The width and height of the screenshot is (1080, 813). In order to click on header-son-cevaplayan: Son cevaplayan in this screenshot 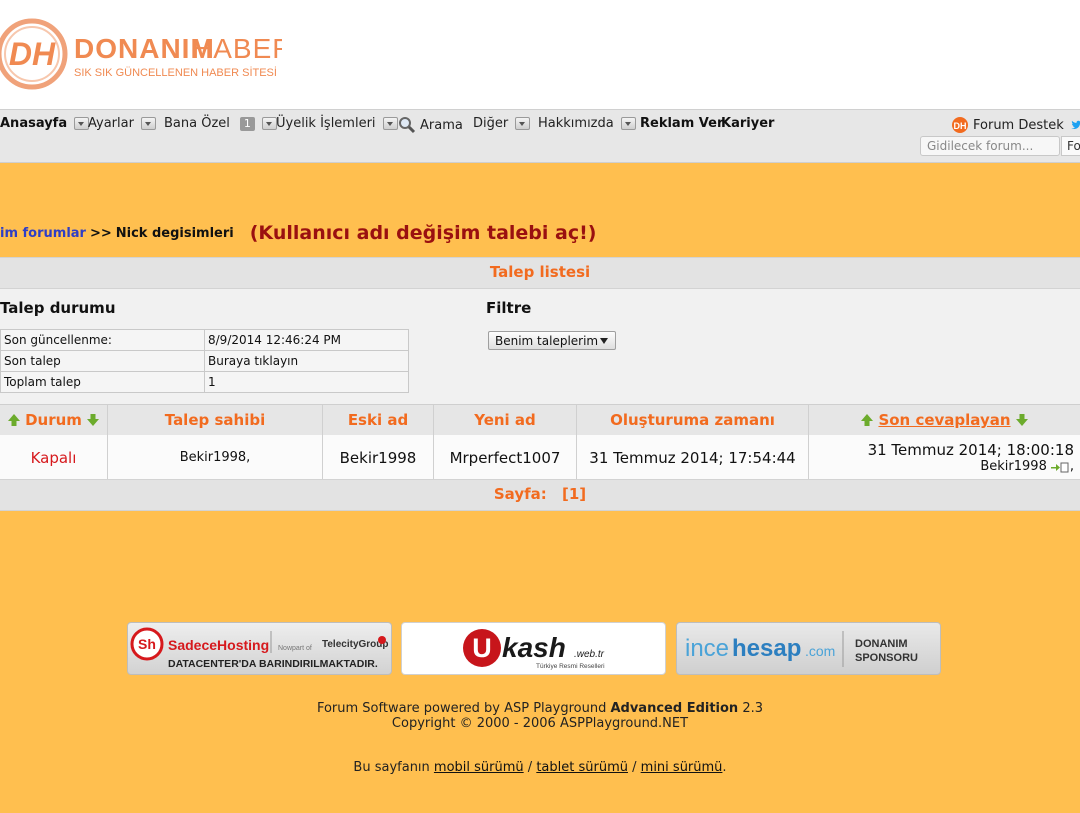, I will do `click(944, 420)`.